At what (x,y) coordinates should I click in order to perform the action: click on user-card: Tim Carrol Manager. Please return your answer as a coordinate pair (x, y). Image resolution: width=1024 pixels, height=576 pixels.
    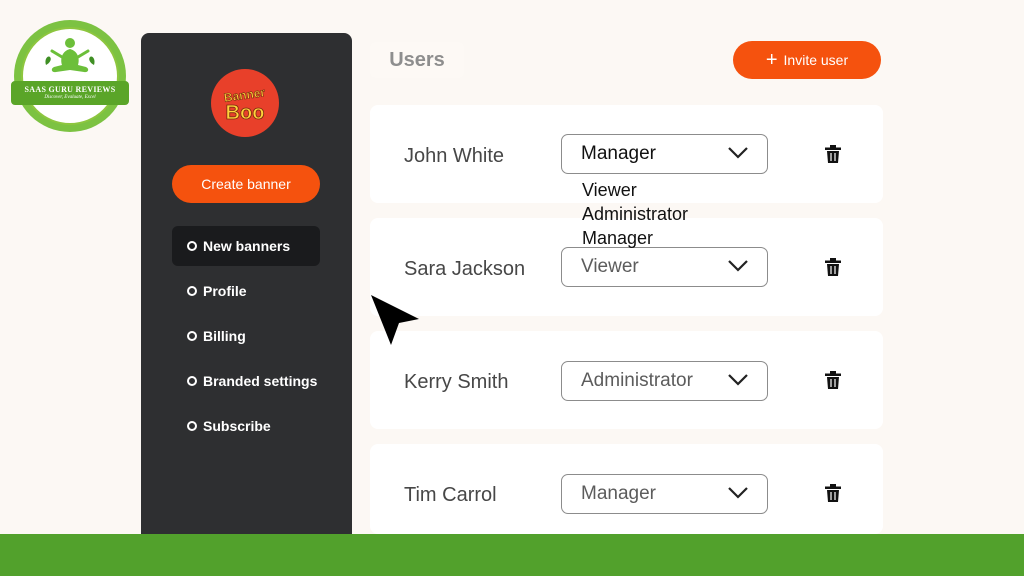
    Looking at the image, I should click on (626, 489).